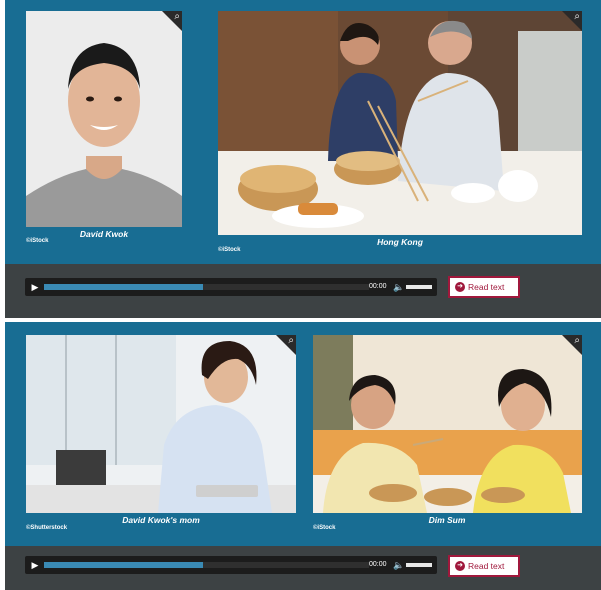 The height and width of the screenshot is (590, 601). I want to click on photo-caption: Dim Sum, so click(447, 520).